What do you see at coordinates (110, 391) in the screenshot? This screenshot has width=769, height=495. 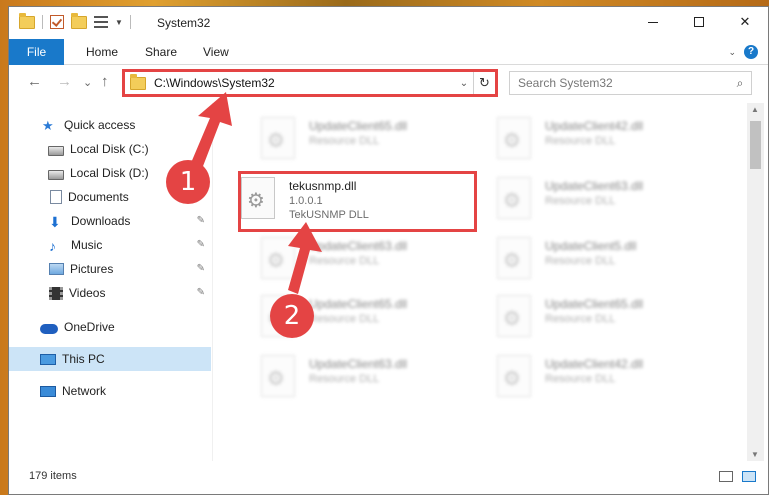 I see `sidebar-item-network: Network` at bounding box center [110, 391].